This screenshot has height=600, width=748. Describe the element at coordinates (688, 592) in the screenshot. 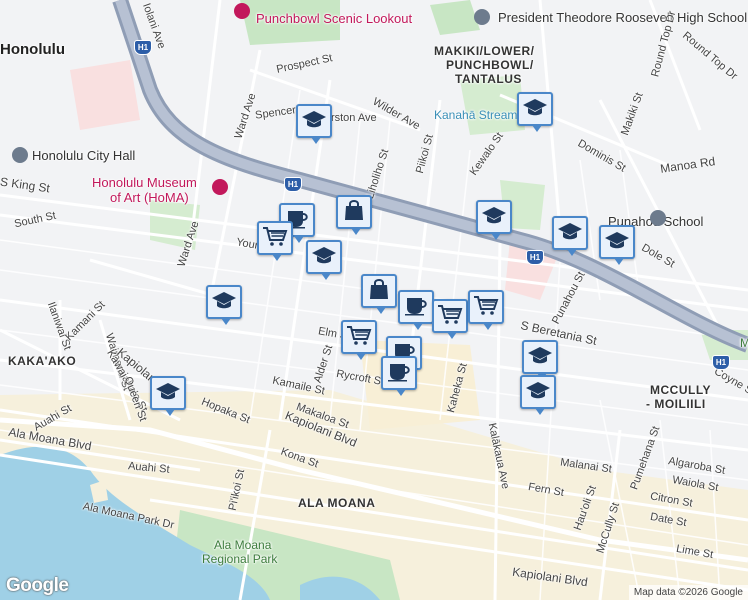

I see `map-attribution: Map data ©2026 Google` at that location.